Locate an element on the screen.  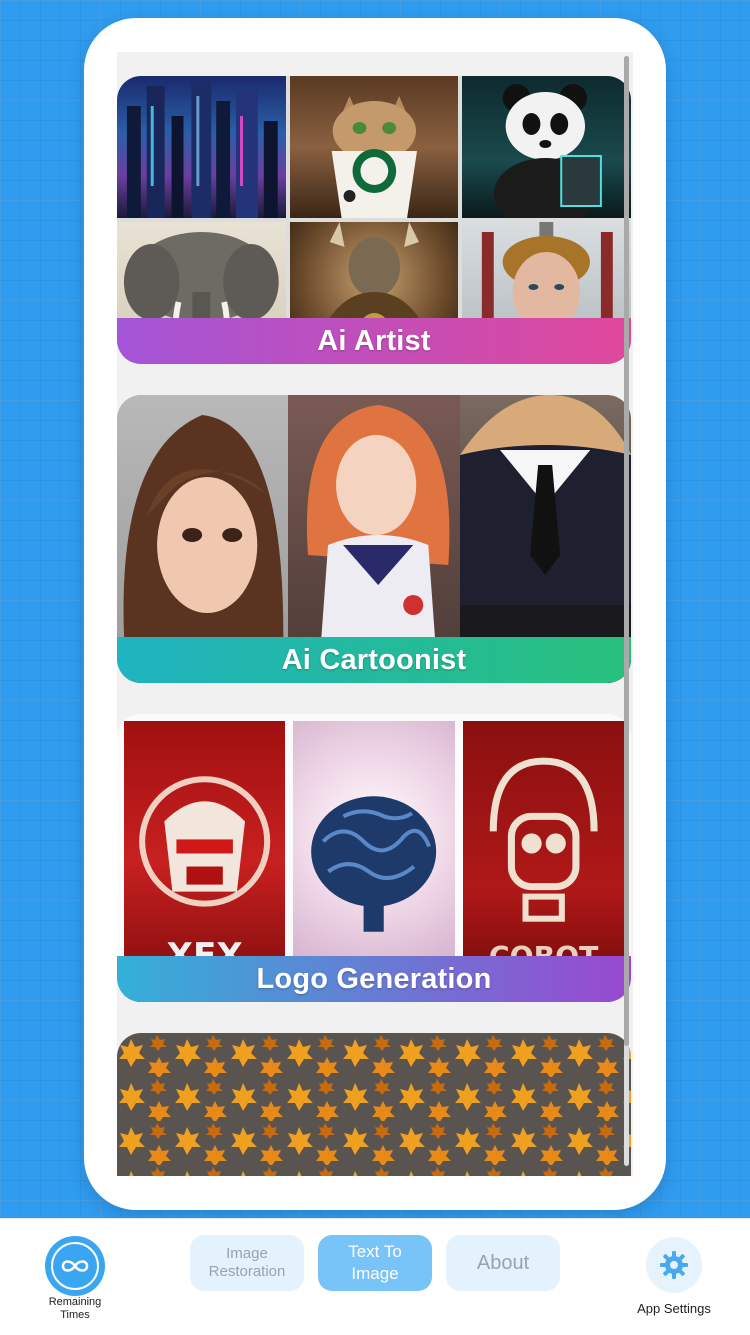
logo-generation-banner: Logo Generation is located at coordinates (374, 979).